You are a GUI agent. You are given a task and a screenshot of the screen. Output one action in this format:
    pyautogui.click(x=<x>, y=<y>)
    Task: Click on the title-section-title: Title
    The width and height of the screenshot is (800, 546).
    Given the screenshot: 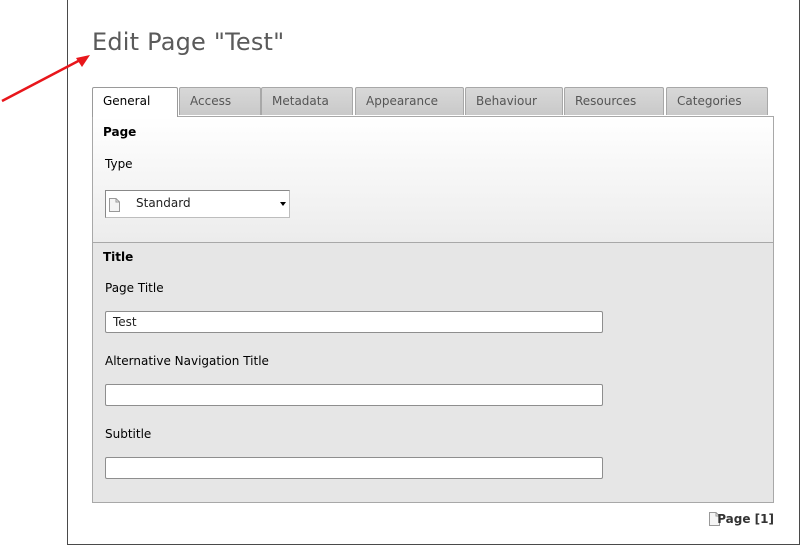 What is the action you would take?
    pyautogui.click(x=118, y=257)
    